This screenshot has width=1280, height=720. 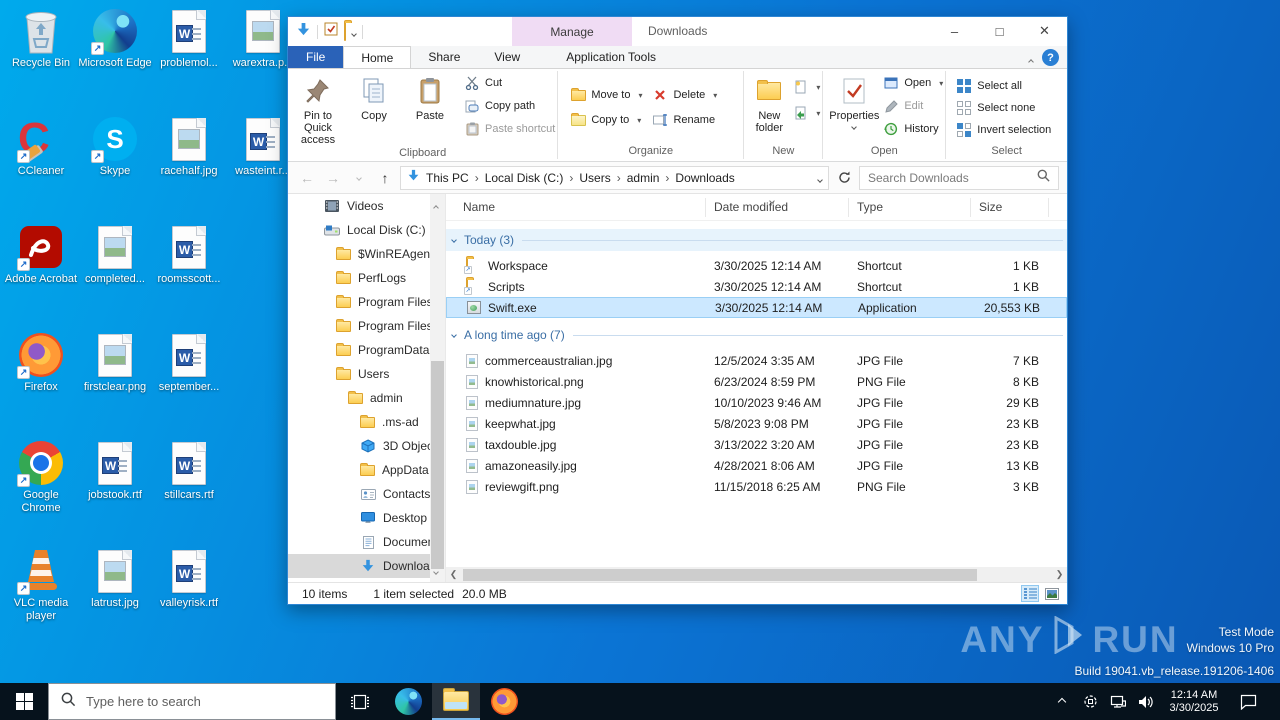 What do you see at coordinates (756, 286) in the screenshot?
I see `file-row-scripts: Scripts 3/30/2025 12:14 AM Shortcut 1 KB` at bounding box center [756, 286].